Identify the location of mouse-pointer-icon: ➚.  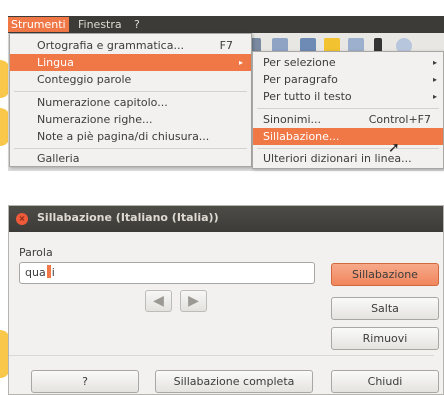
(394, 148).